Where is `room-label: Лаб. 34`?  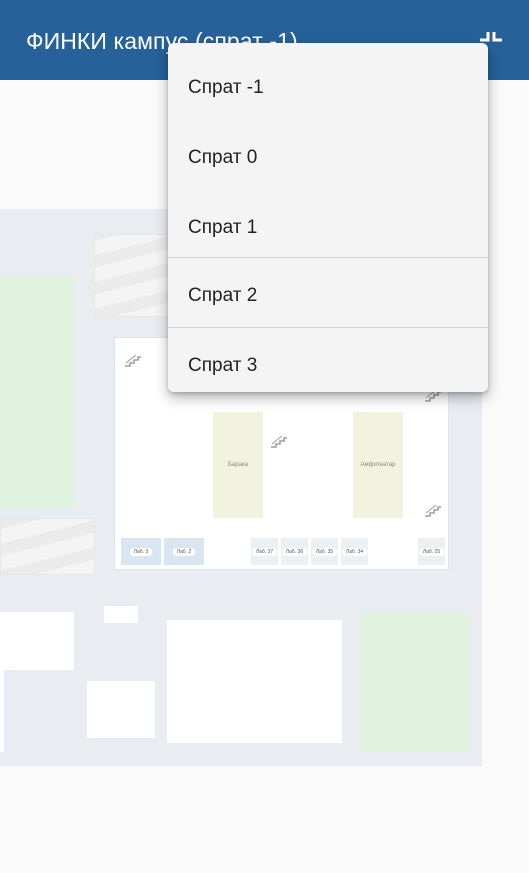
room-label: Лаб. 34 is located at coordinates (354, 551).